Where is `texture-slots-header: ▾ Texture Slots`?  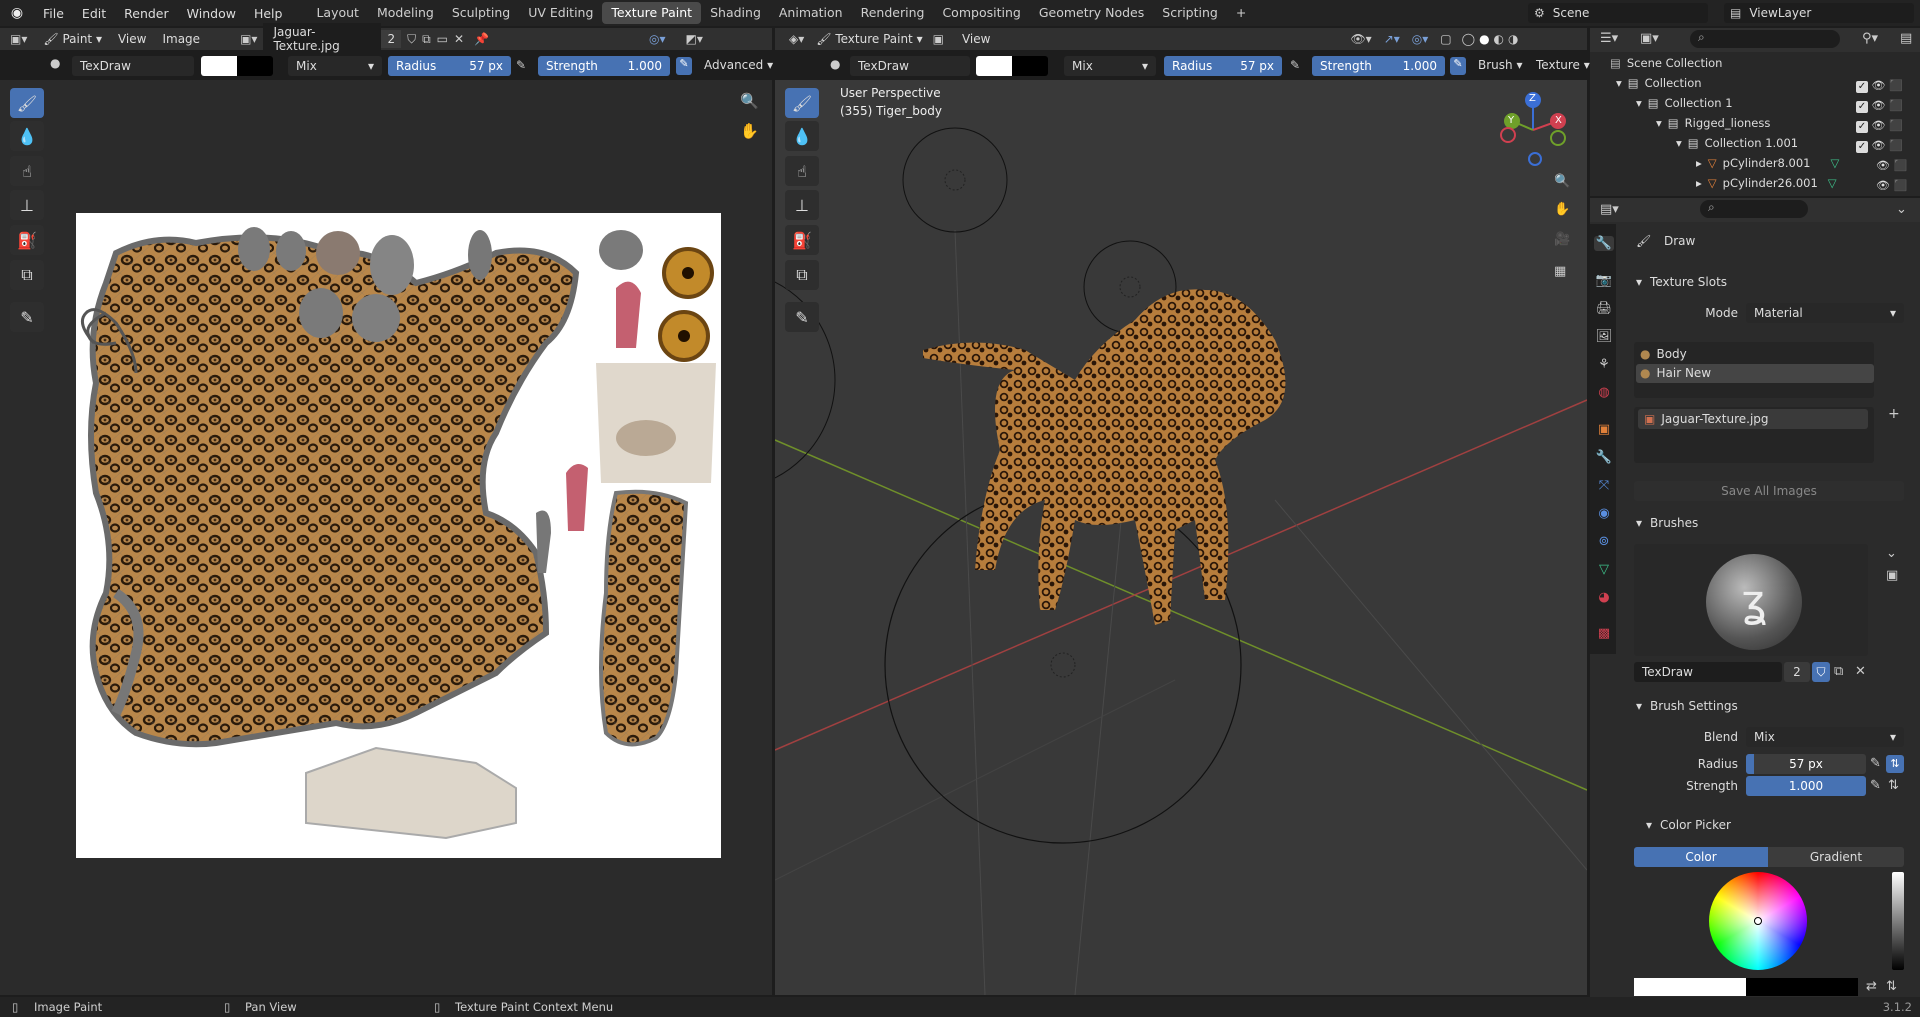 texture-slots-header: ▾ Texture Slots is located at coordinates (1767, 282).